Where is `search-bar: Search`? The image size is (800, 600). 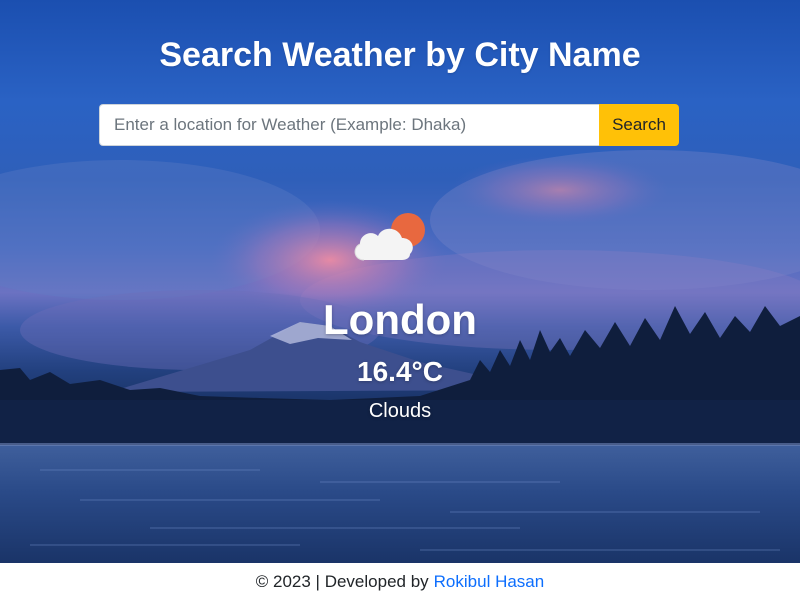
search-bar: Search is located at coordinates (389, 125).